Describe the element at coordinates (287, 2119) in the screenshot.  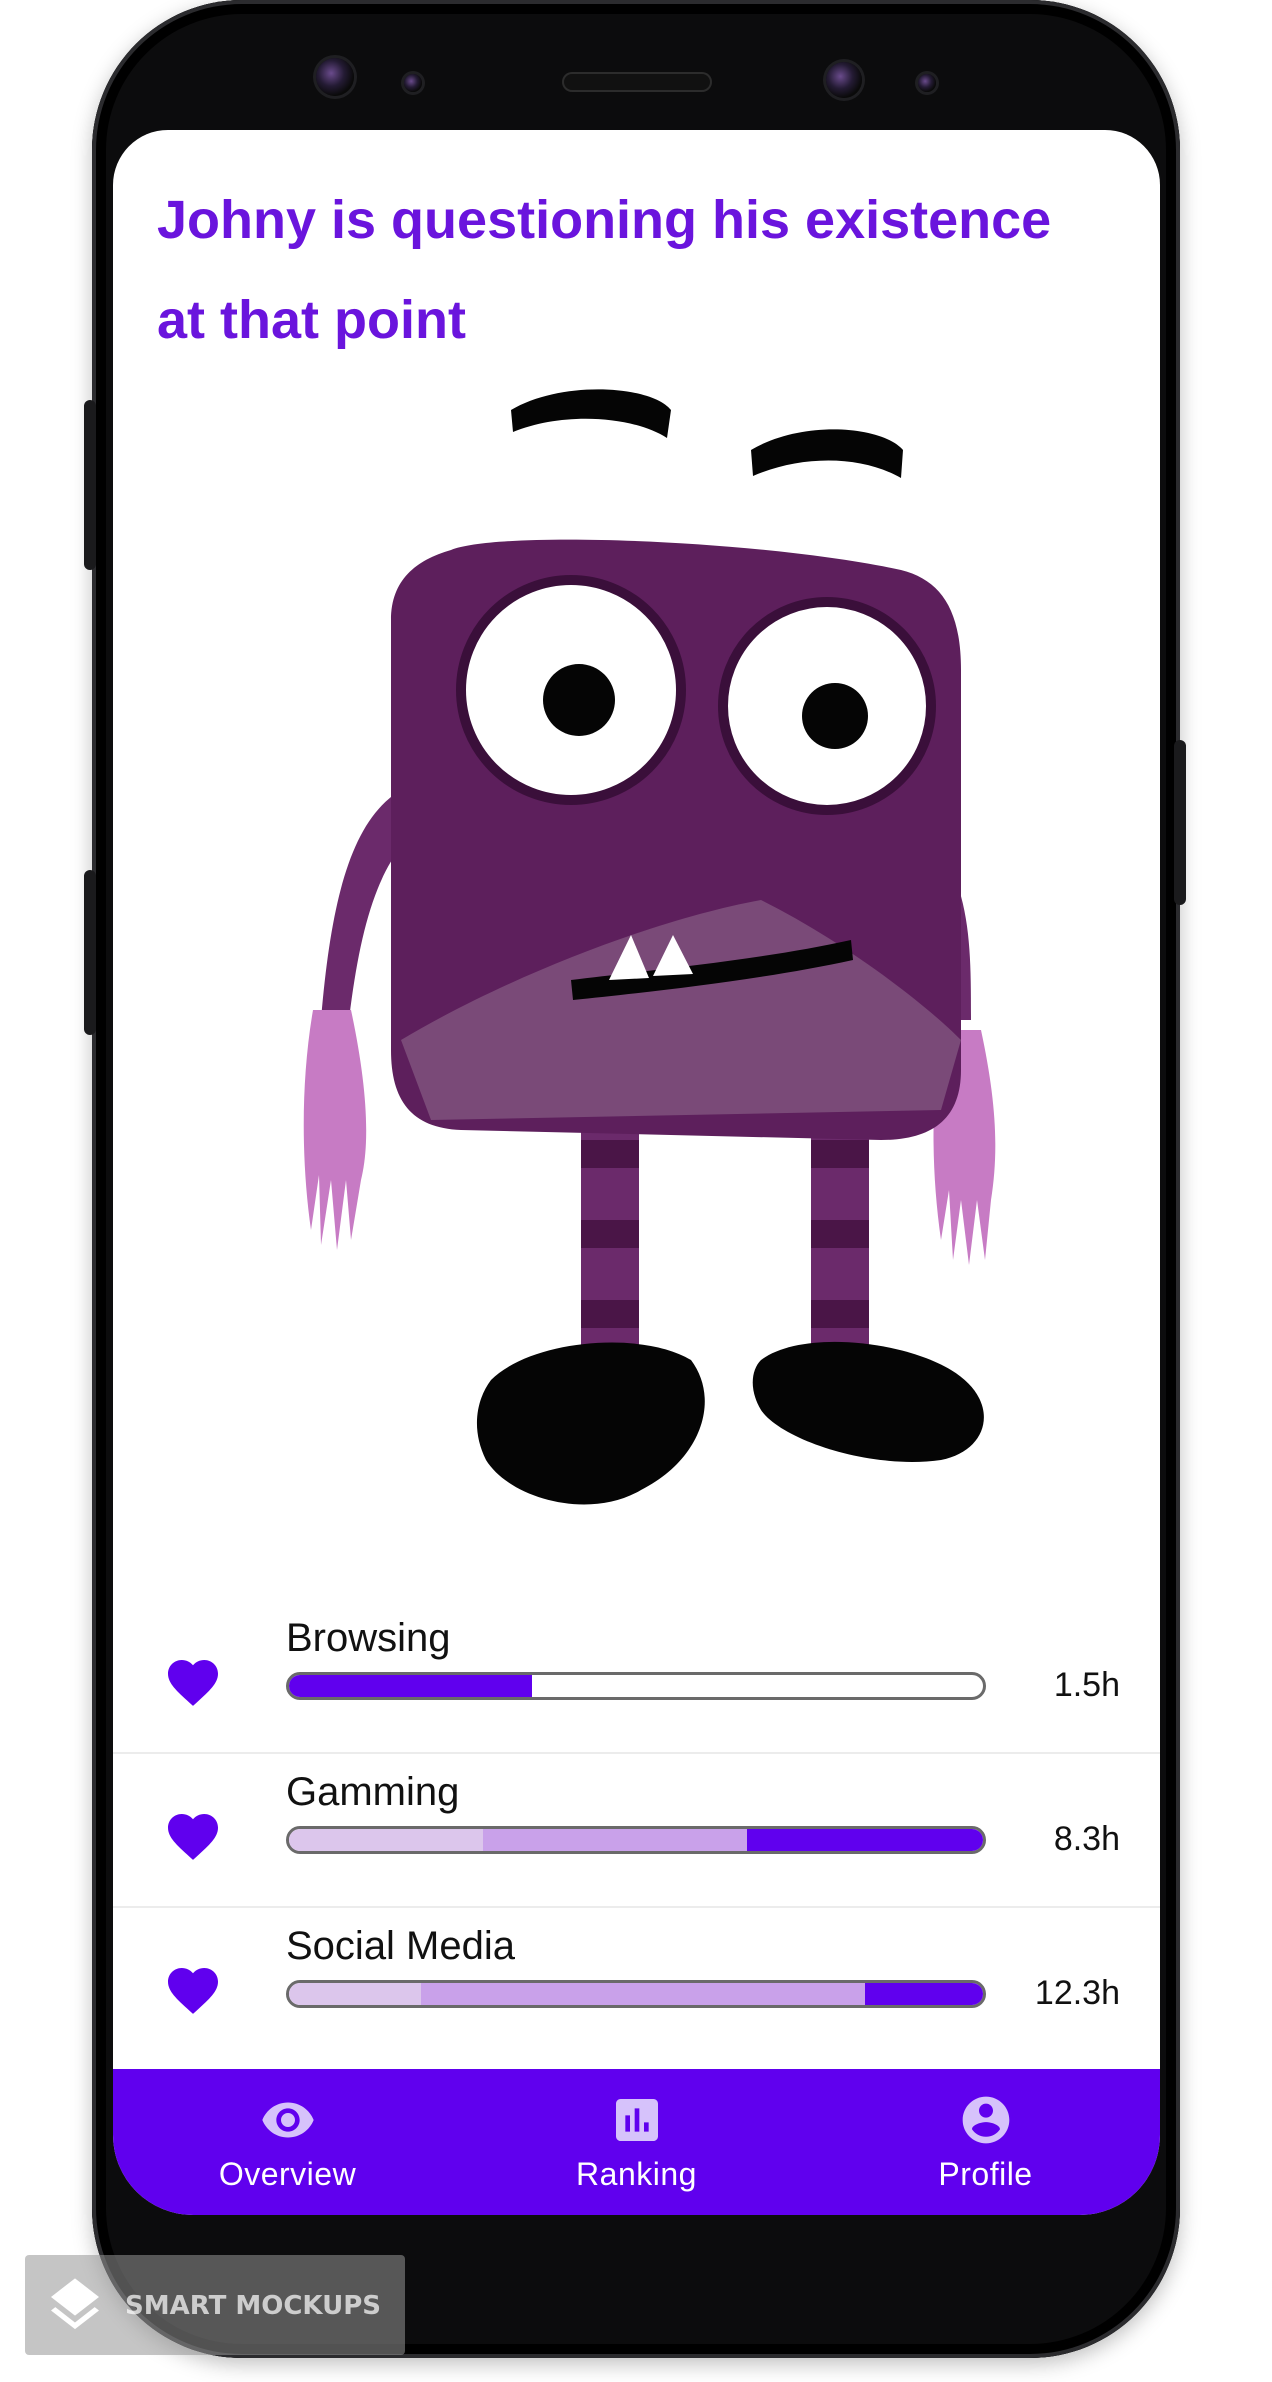
I see `eye-icon` at that location.